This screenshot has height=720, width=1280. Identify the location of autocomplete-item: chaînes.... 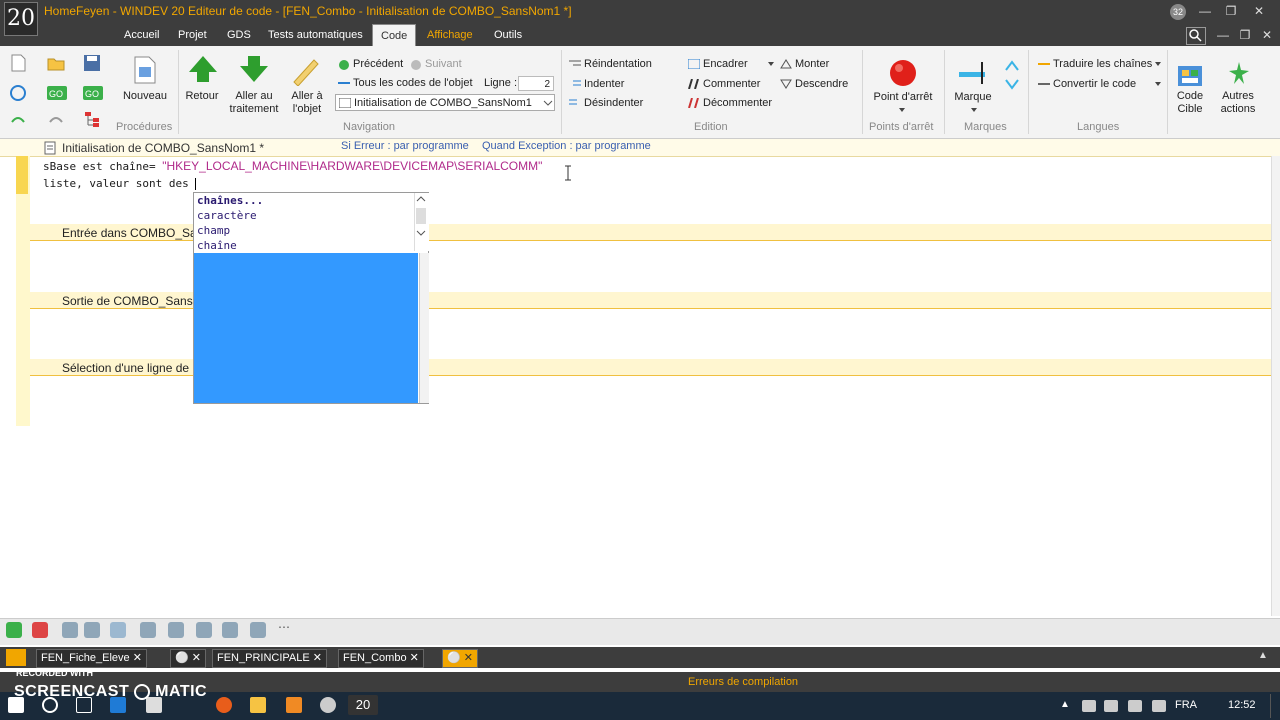
(230, 200).